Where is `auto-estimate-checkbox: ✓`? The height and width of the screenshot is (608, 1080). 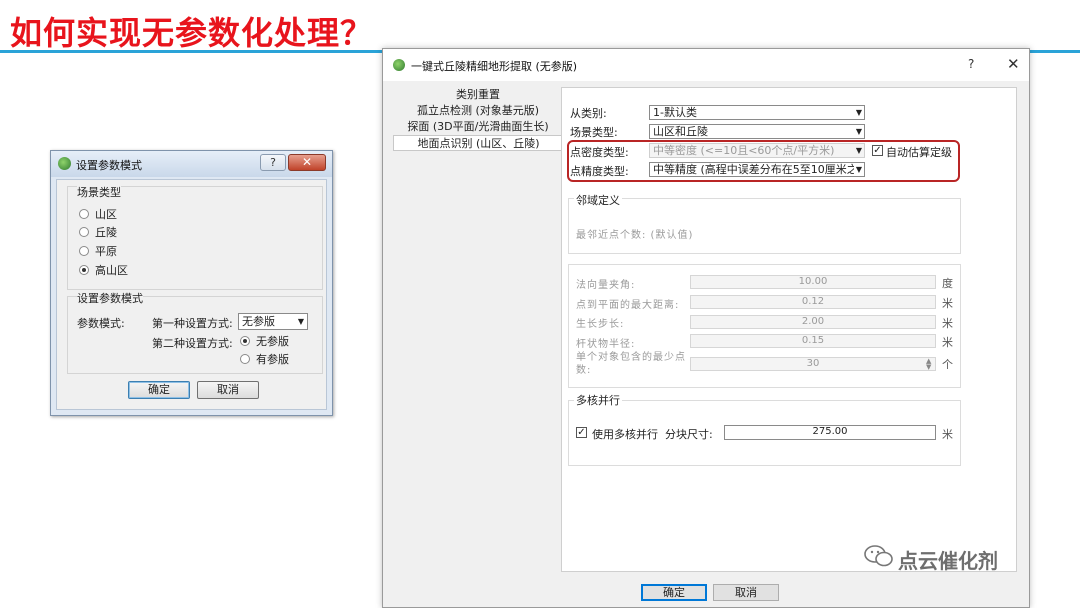 auto-estimate-checkbox: ✓ is located at coordinates (877, 150).